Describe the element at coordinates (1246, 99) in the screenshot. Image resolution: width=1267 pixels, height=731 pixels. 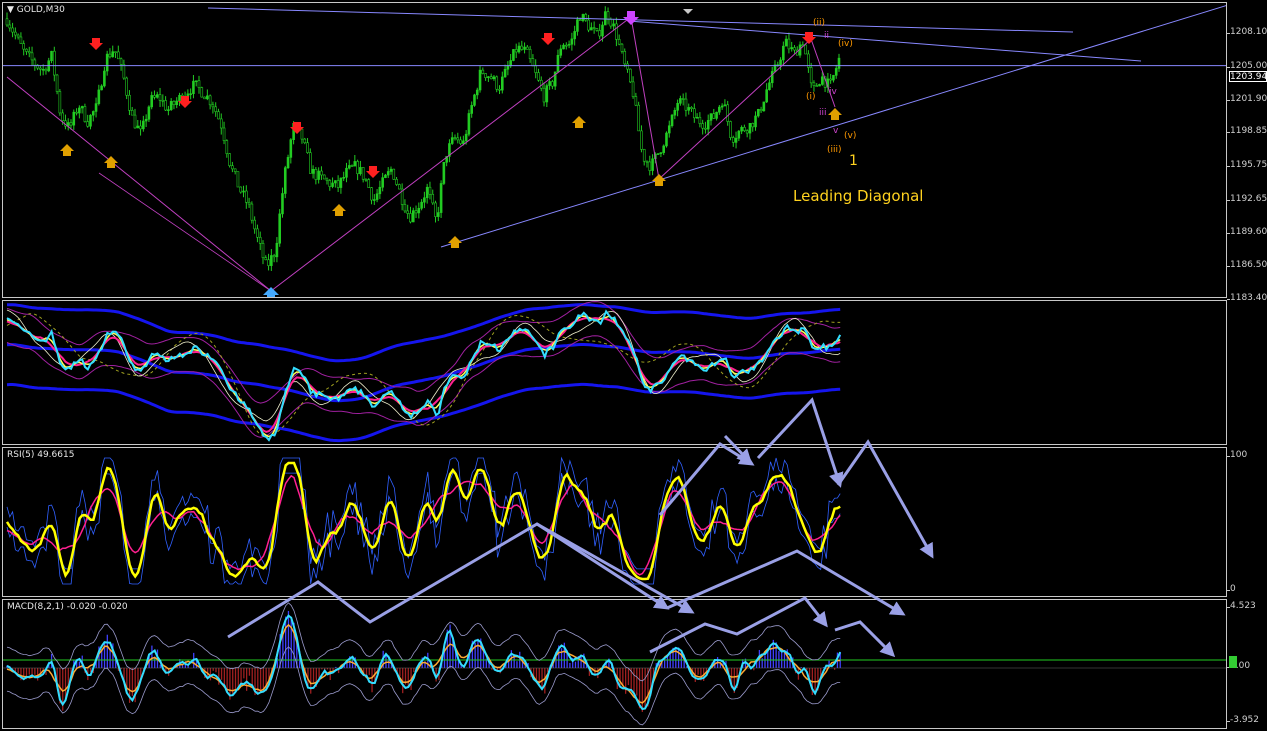
I see `price-tick: 1201.90` at that location.